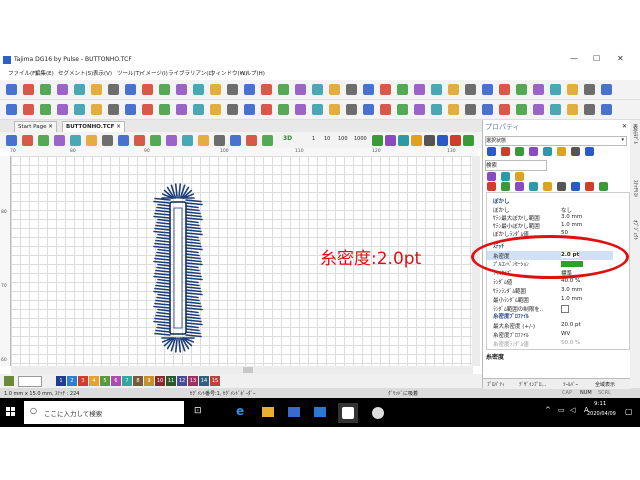 This screenshot has width=640, height=480. Describe the element at coordinates (565, 309) in the screenshot. I see `limit-random-checkbox` at that location.